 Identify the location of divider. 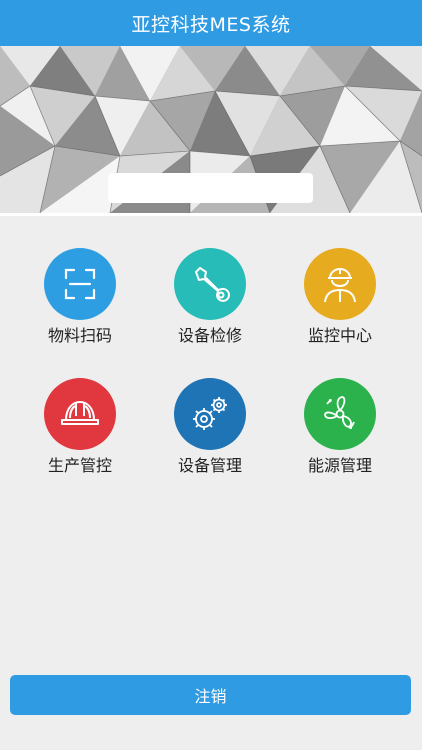
(211, 214).